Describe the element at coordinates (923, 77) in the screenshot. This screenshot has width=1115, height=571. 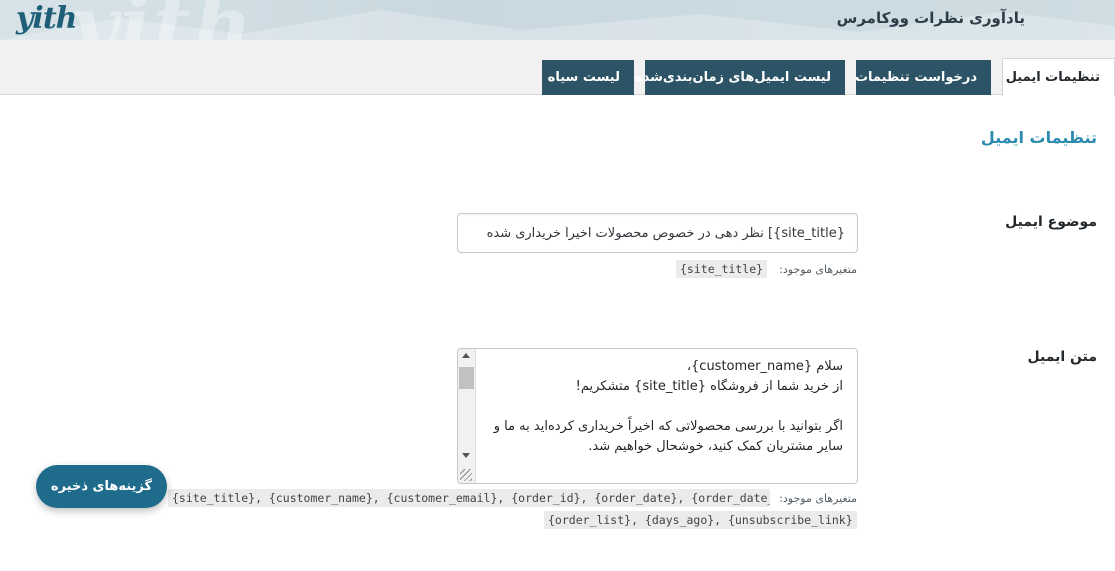
I see `tab-request-settings: درخواست تنظیمات` at that location.